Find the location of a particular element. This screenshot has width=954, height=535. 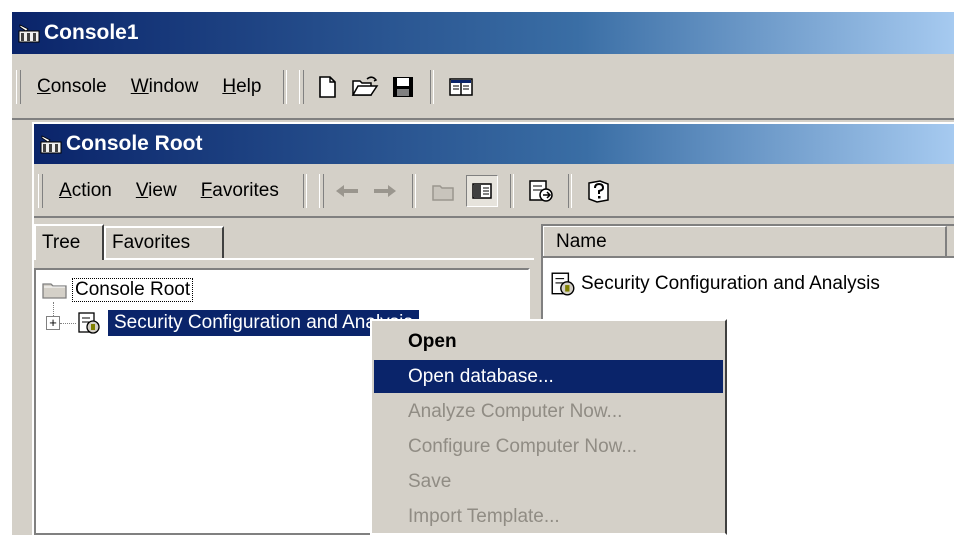

inner-title-bar: Console Root is located at coordinates (494, 144).